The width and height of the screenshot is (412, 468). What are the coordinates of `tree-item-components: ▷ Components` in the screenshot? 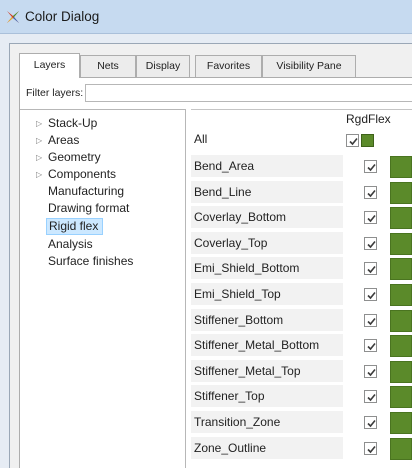 It's located at (102, 174).